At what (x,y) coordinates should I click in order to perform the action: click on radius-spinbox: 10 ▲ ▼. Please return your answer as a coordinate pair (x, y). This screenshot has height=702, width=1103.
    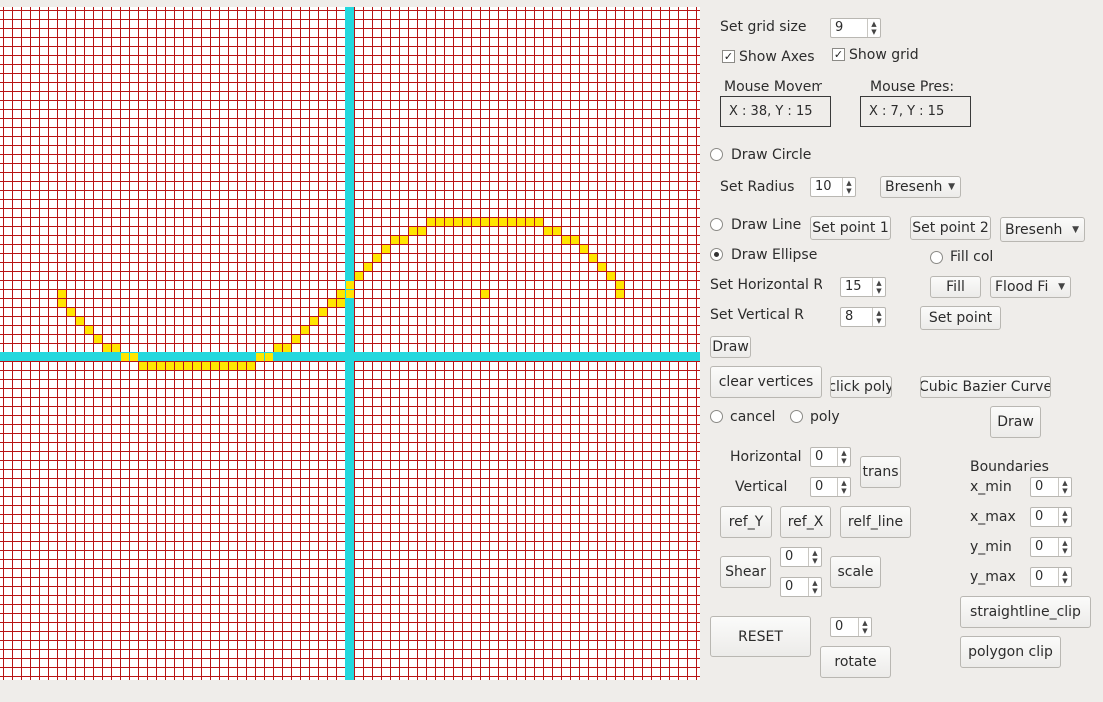
    Looking at the image, I should click on (833, 187).